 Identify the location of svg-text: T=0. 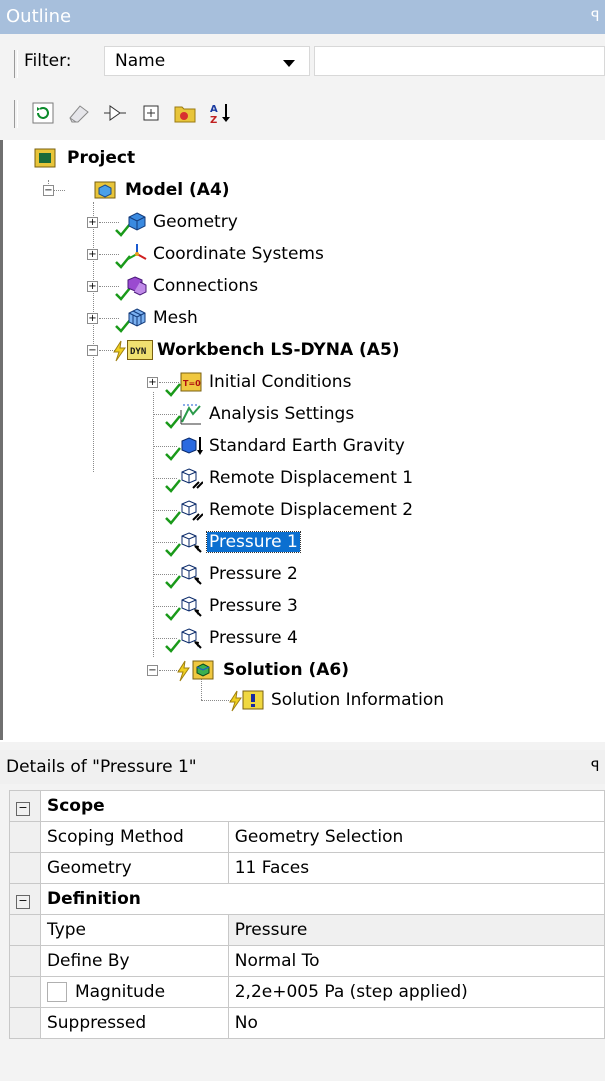
(192, 383).